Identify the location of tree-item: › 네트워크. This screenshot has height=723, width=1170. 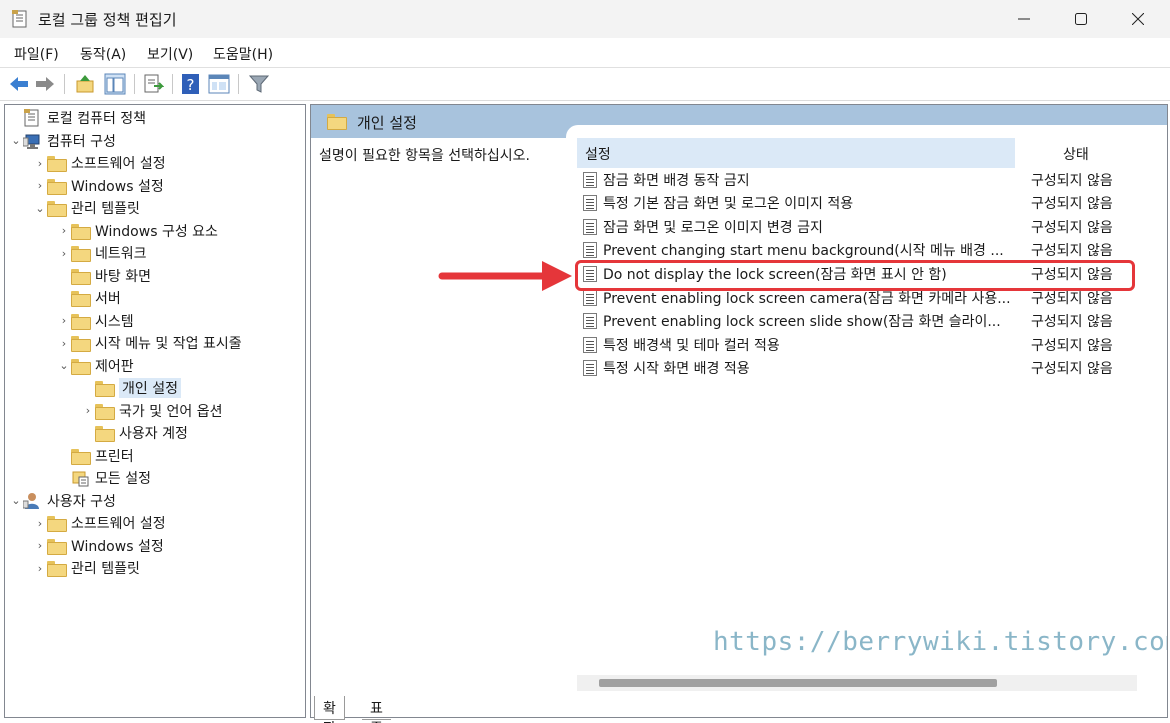
(102, 253).